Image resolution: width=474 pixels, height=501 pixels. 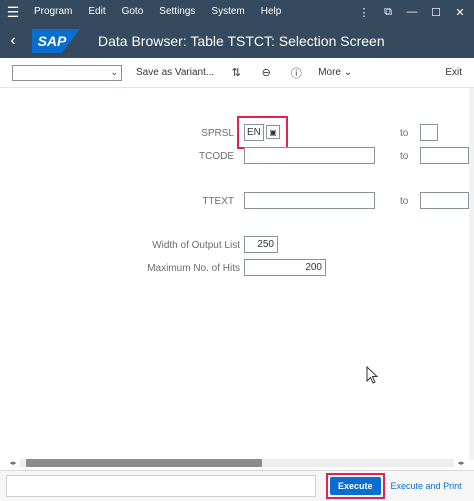 What do you see at coordinates (364, 12) in the screenshot?
I see `more-options-icon: ⋮` at bounding box center [364, 12].